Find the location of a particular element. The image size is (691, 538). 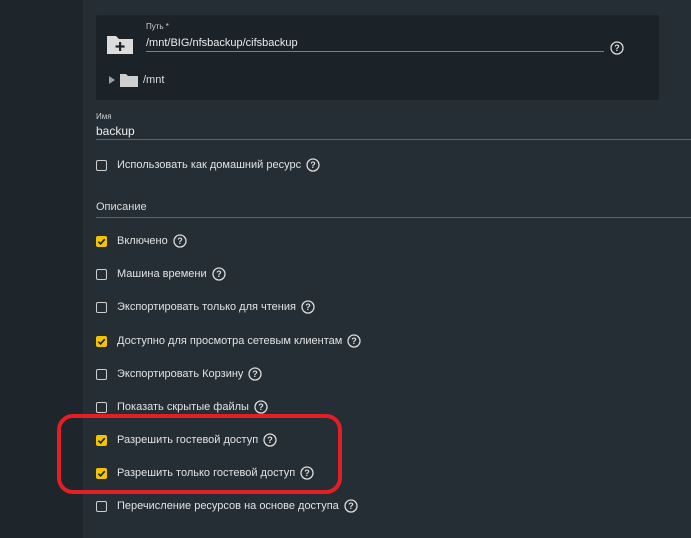

create-folder-icon is located at coordinates (120, 44).